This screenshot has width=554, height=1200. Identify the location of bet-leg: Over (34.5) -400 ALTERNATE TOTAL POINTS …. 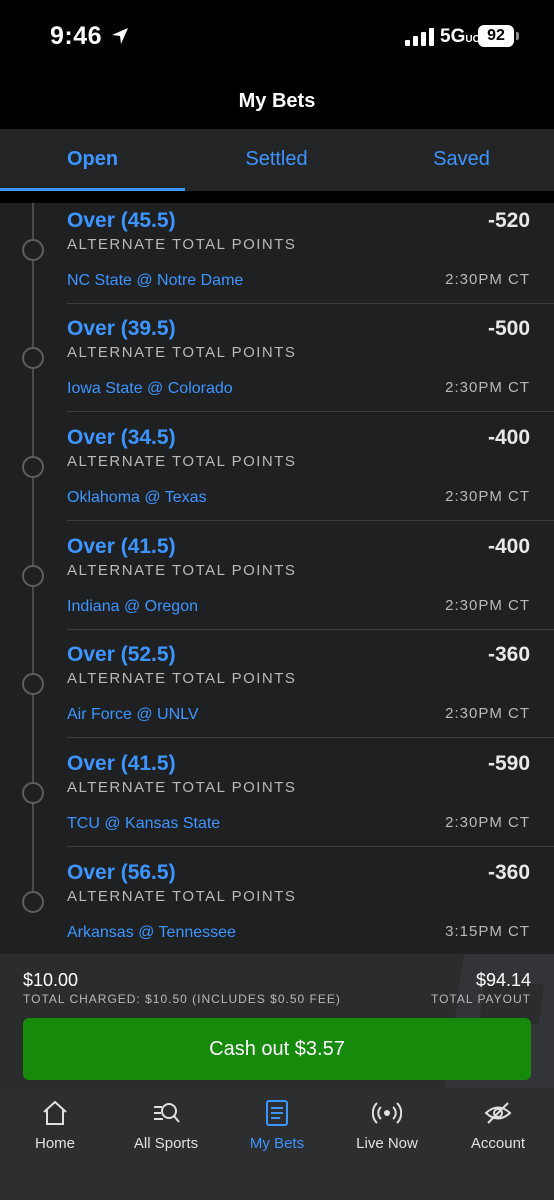
(277, 474).